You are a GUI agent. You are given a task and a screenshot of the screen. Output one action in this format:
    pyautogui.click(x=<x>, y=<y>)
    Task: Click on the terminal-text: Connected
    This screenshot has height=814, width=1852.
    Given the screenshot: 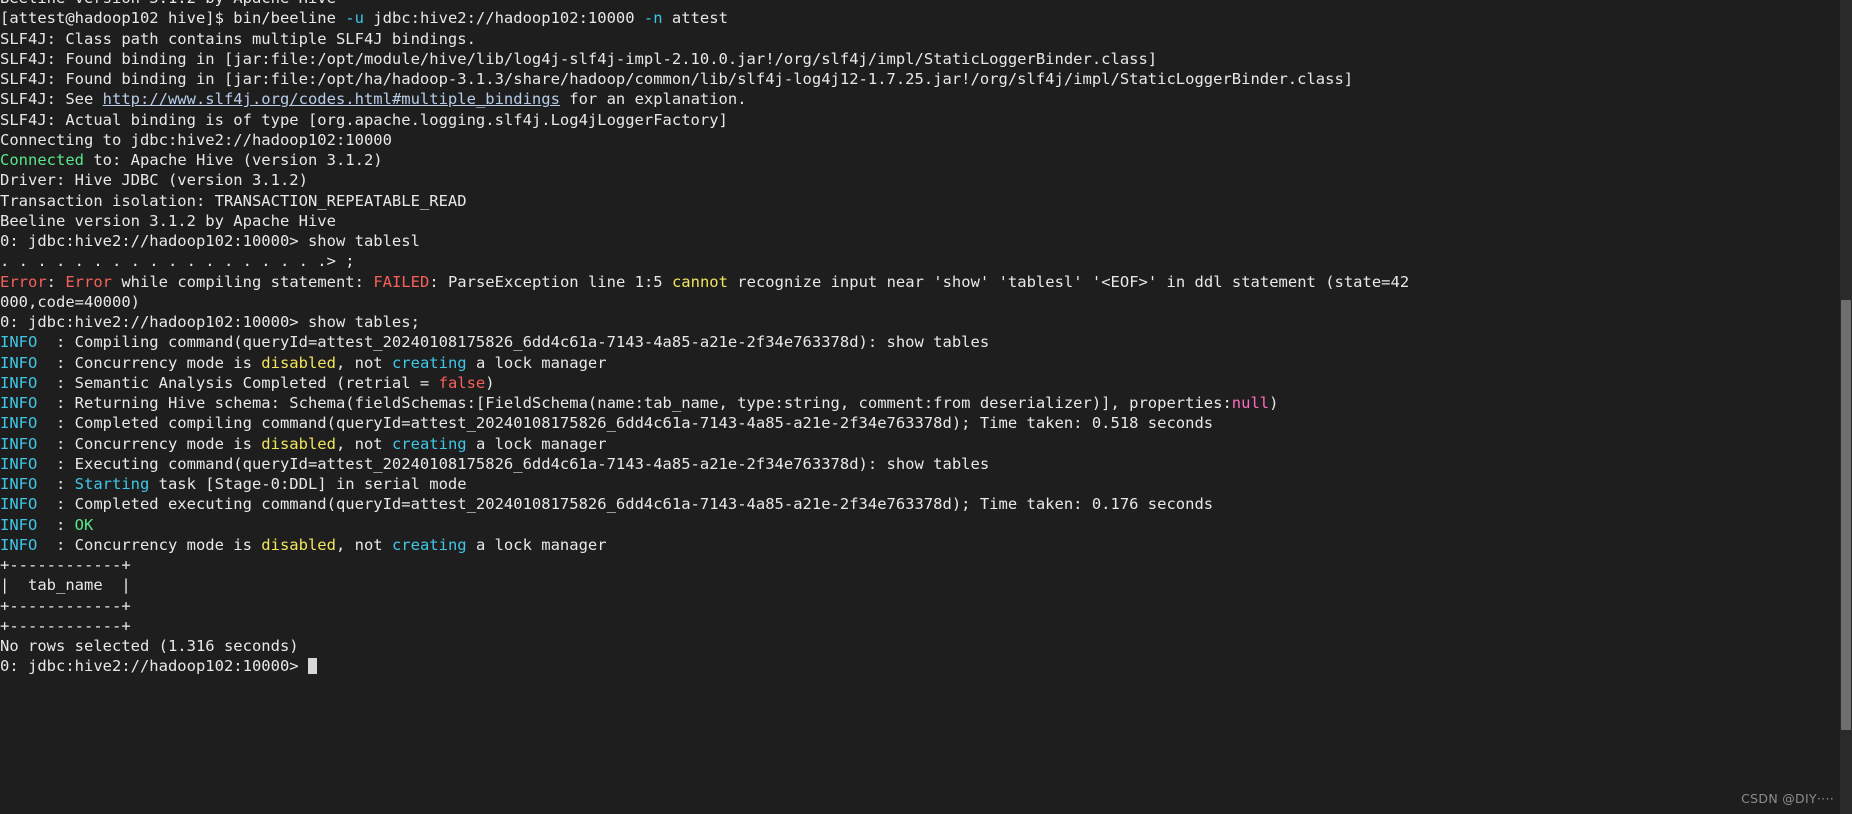 What is the action you would take?
    pyautogui.click(x=42, y=160)
    